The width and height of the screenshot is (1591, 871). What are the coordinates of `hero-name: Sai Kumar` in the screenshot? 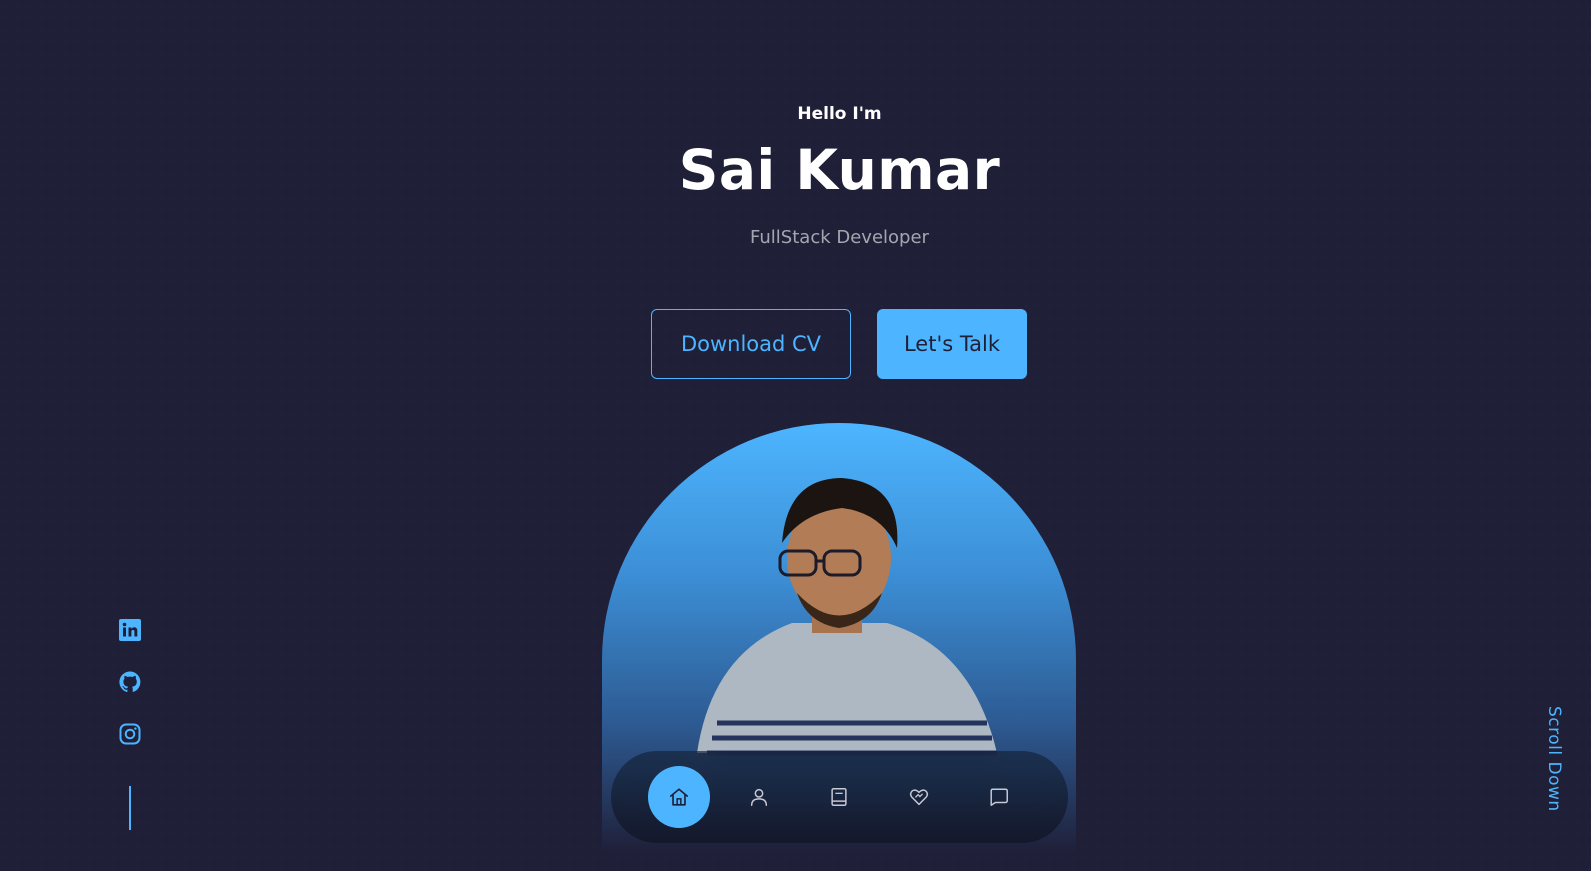 It's located at (839, 170).